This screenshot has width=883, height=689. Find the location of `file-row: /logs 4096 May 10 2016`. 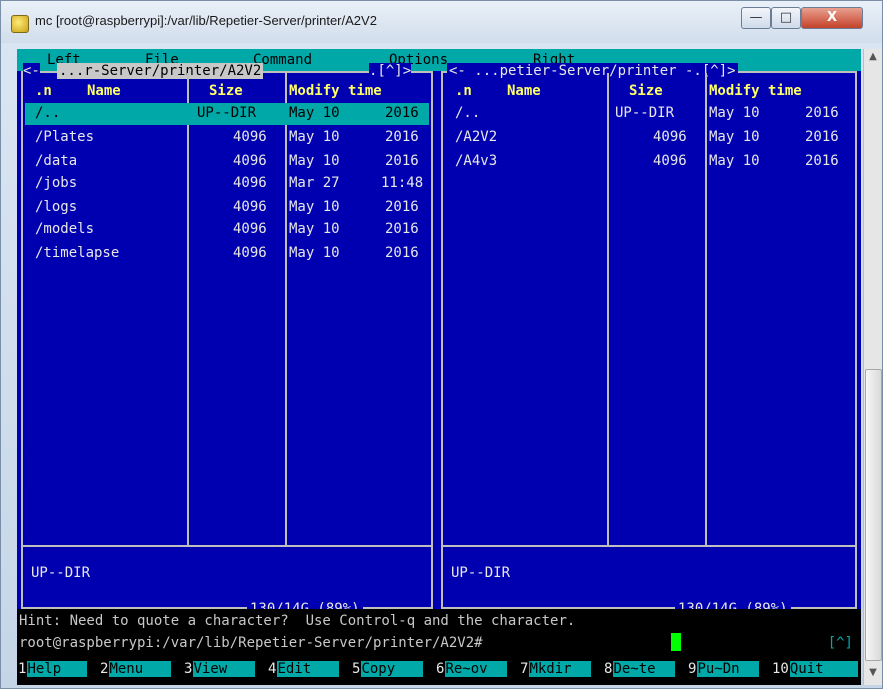

file-row: /logs 4096 May 10 2016 is located at coordinates (227, 208).